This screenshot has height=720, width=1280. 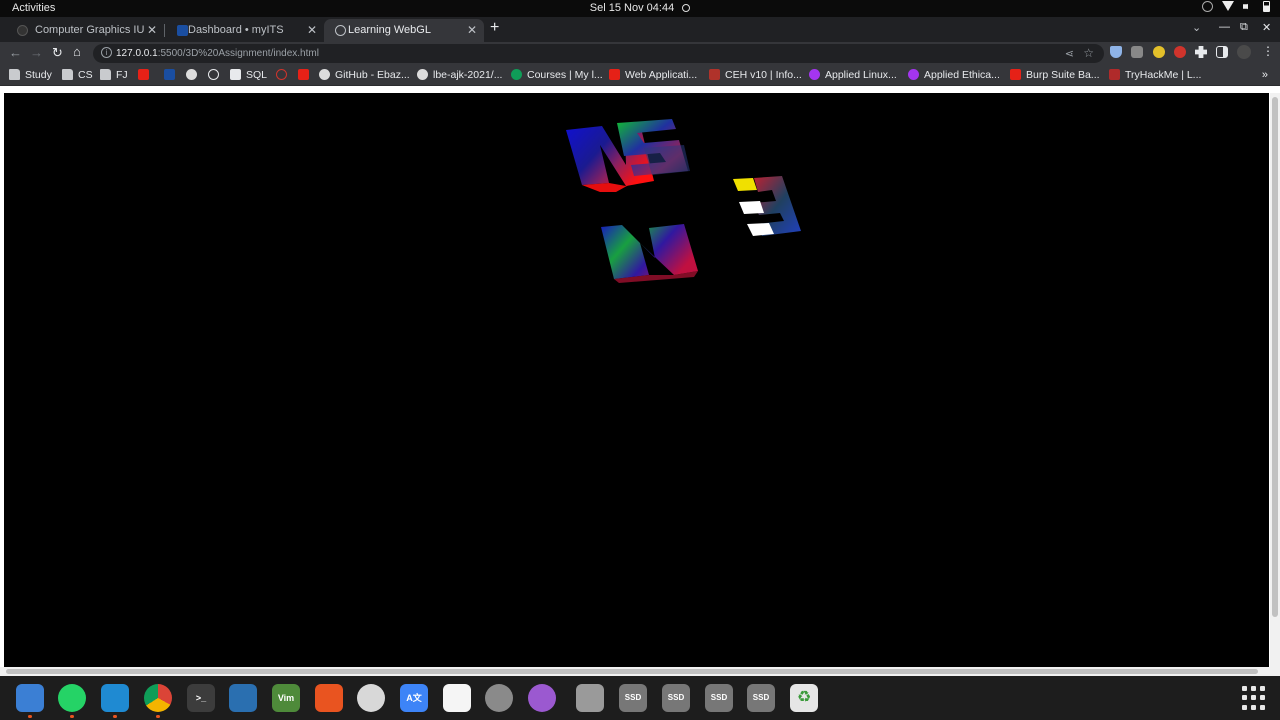 I want to click on tab-title: Learning WebGL, so click(x=389, y=30).